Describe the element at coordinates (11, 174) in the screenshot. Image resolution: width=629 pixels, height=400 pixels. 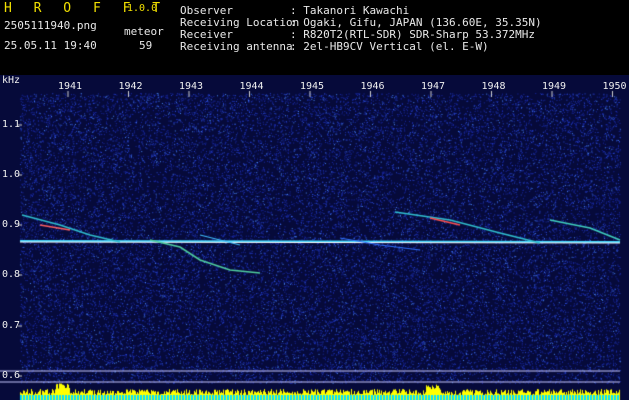
I see `y-tick-label: 1.0` at that location.